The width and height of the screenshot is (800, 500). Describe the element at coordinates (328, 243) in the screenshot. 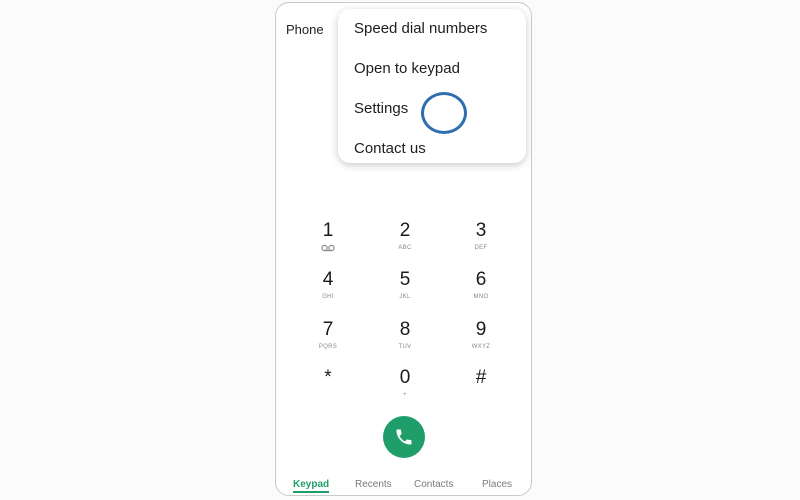

I see `key-1: 1` at that location.